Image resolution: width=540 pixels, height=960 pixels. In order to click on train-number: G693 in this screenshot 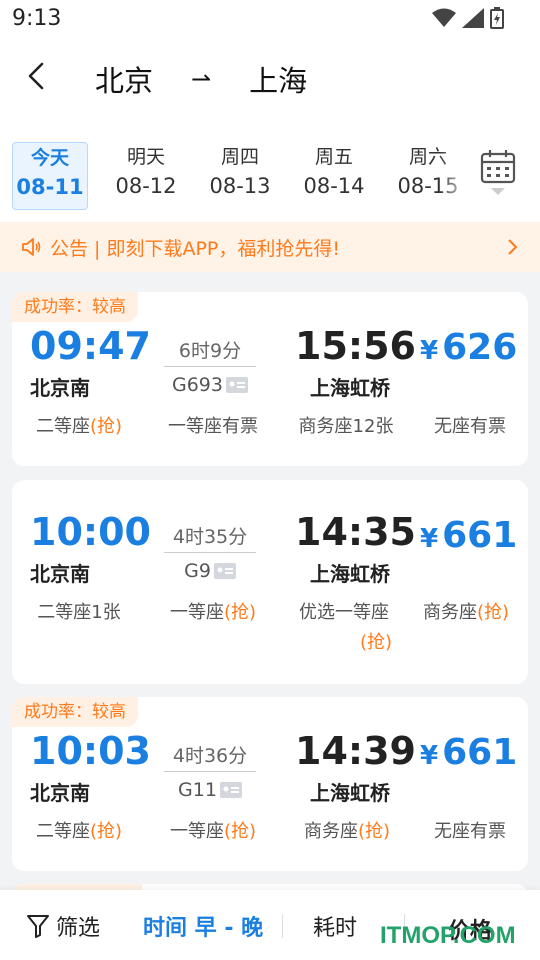, I will do `click(210, 385)`.